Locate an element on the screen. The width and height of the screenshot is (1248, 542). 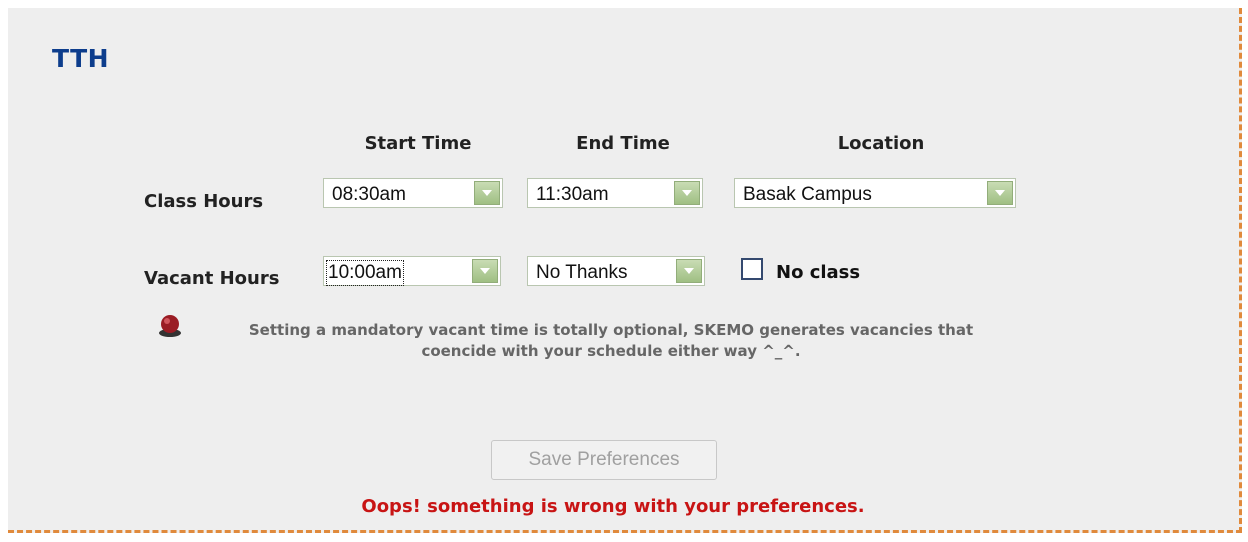
class-hours-label: Class Hours is located at coordinates (204, 201).